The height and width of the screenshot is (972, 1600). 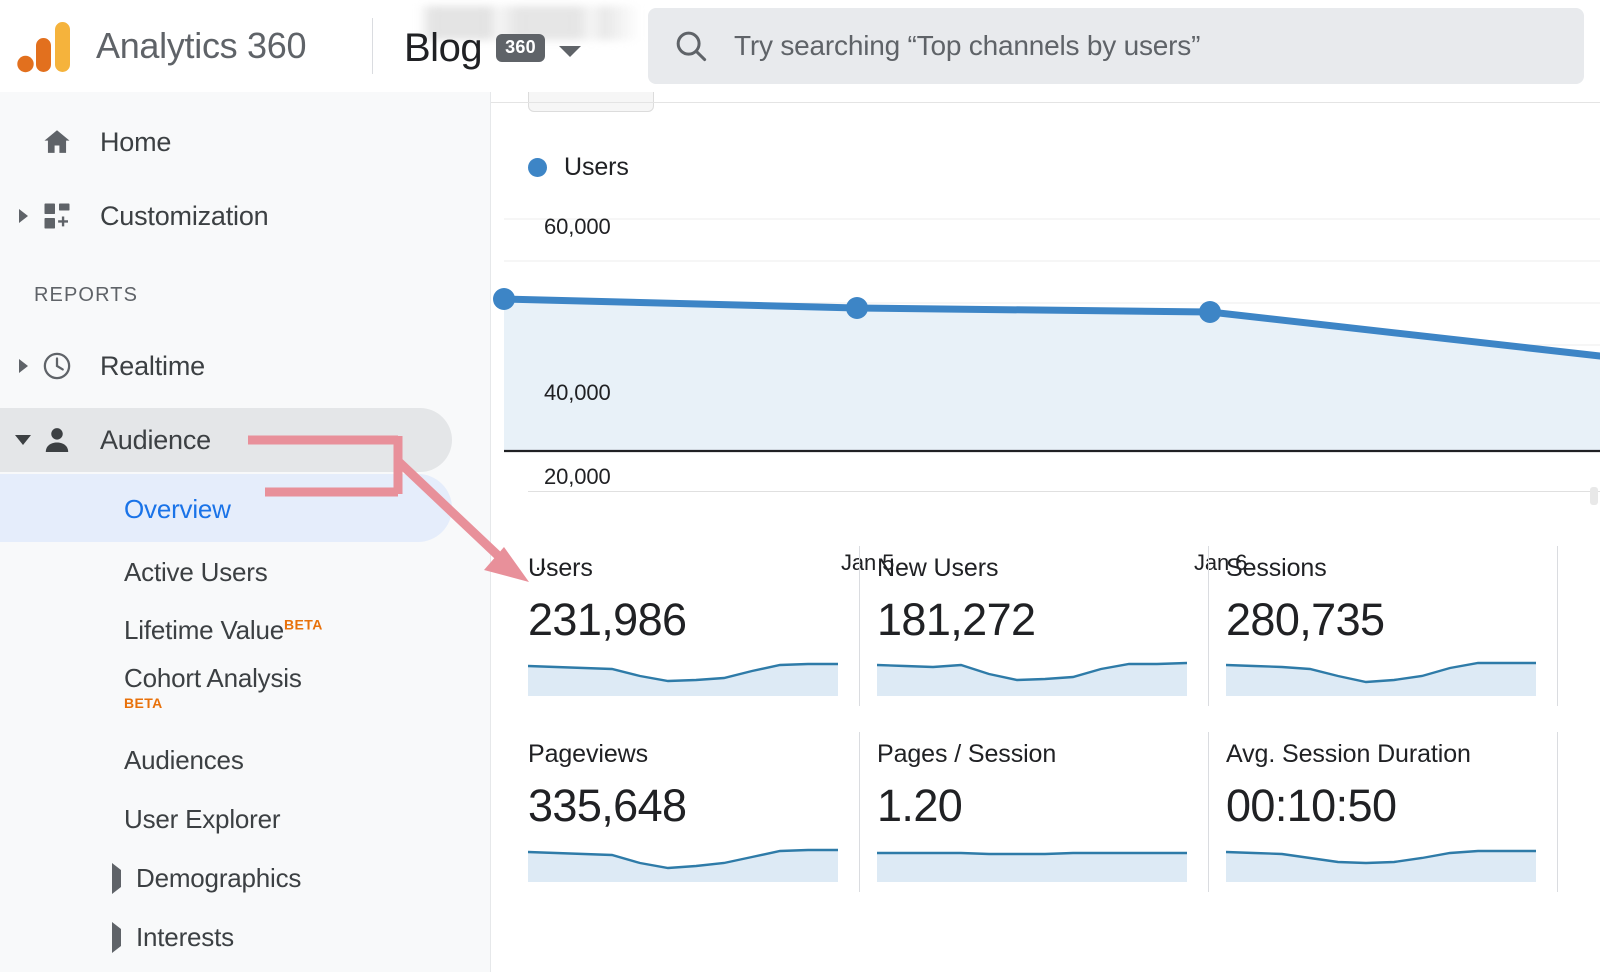 I want to click on metric-title: Avg. Session Duration, so click(x=1348, y=754).